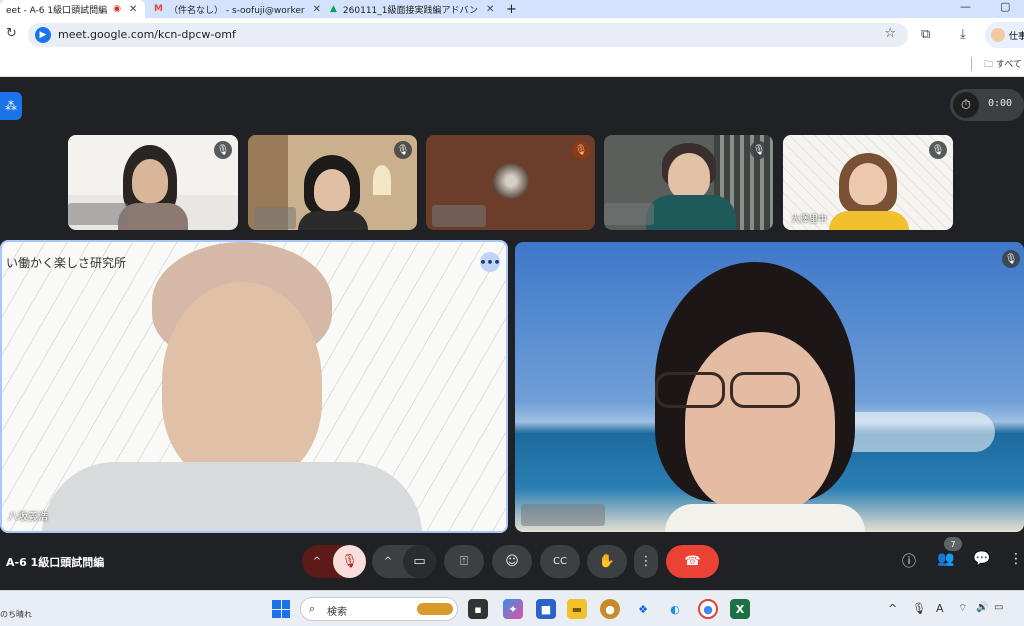 The height and width of the screenshot is (626, 1024). I want to click on ime-indicator: A, so click(940, 608).